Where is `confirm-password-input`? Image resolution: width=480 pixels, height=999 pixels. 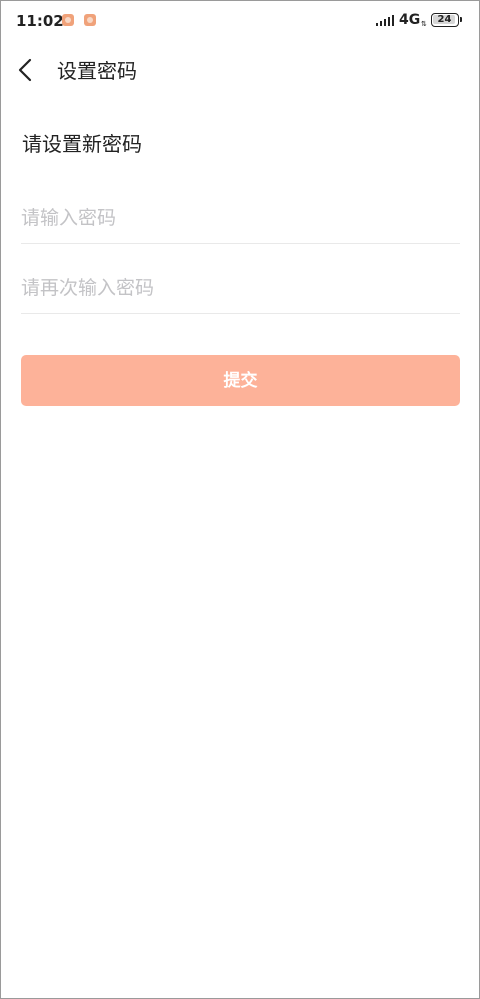
confirm-password-input is located at coordinates (240, 288).